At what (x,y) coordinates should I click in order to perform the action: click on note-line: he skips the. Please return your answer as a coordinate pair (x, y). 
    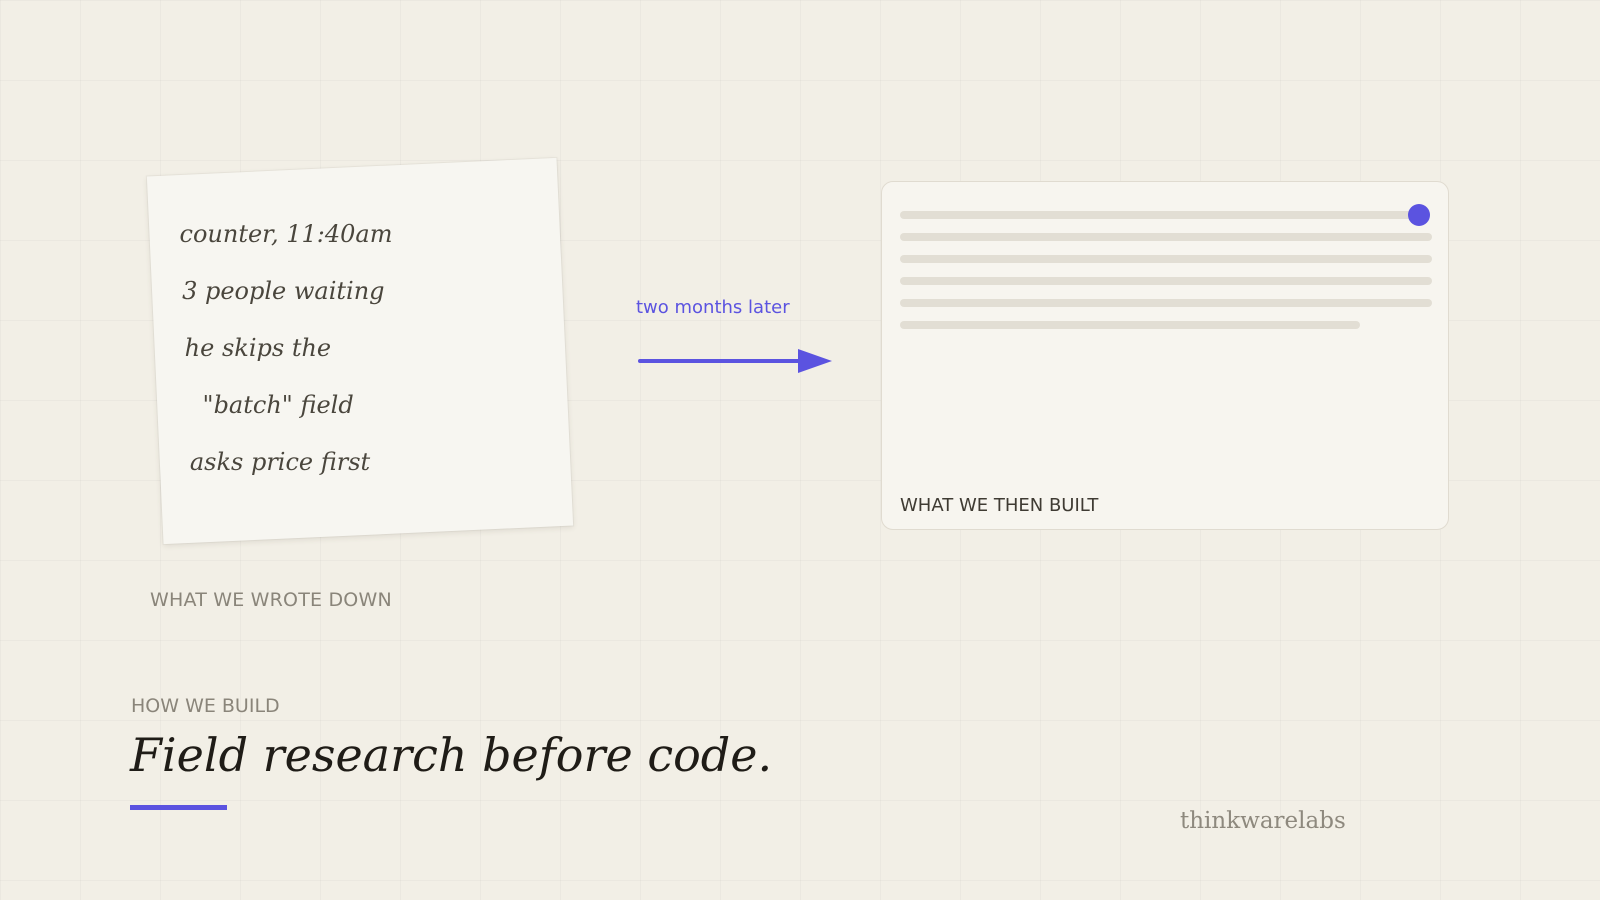
    Looking at the image, I should click on (258, 347).